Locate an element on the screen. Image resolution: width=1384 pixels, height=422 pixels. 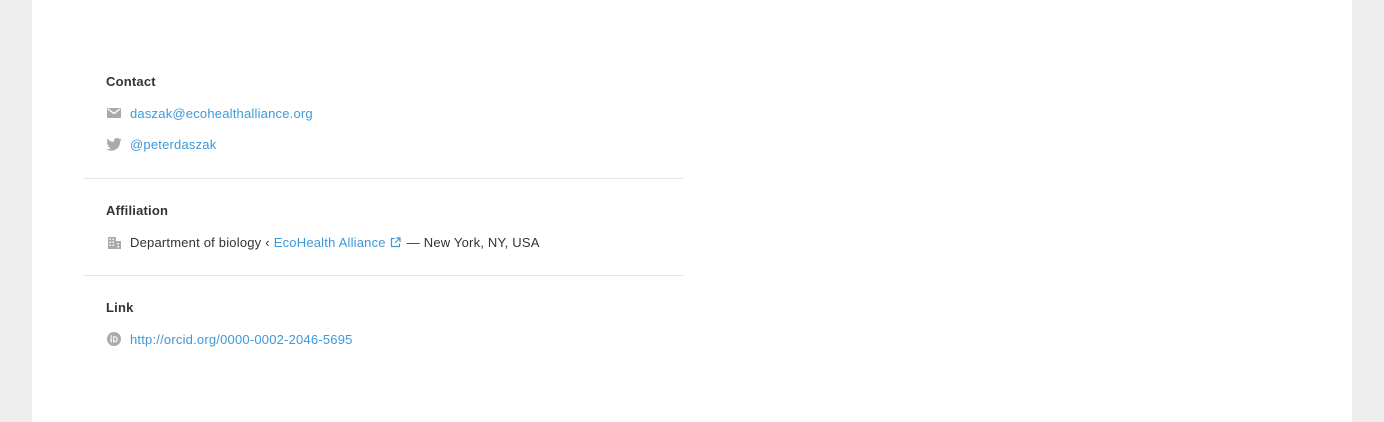
building-icon is located at coordinates (114, 242).